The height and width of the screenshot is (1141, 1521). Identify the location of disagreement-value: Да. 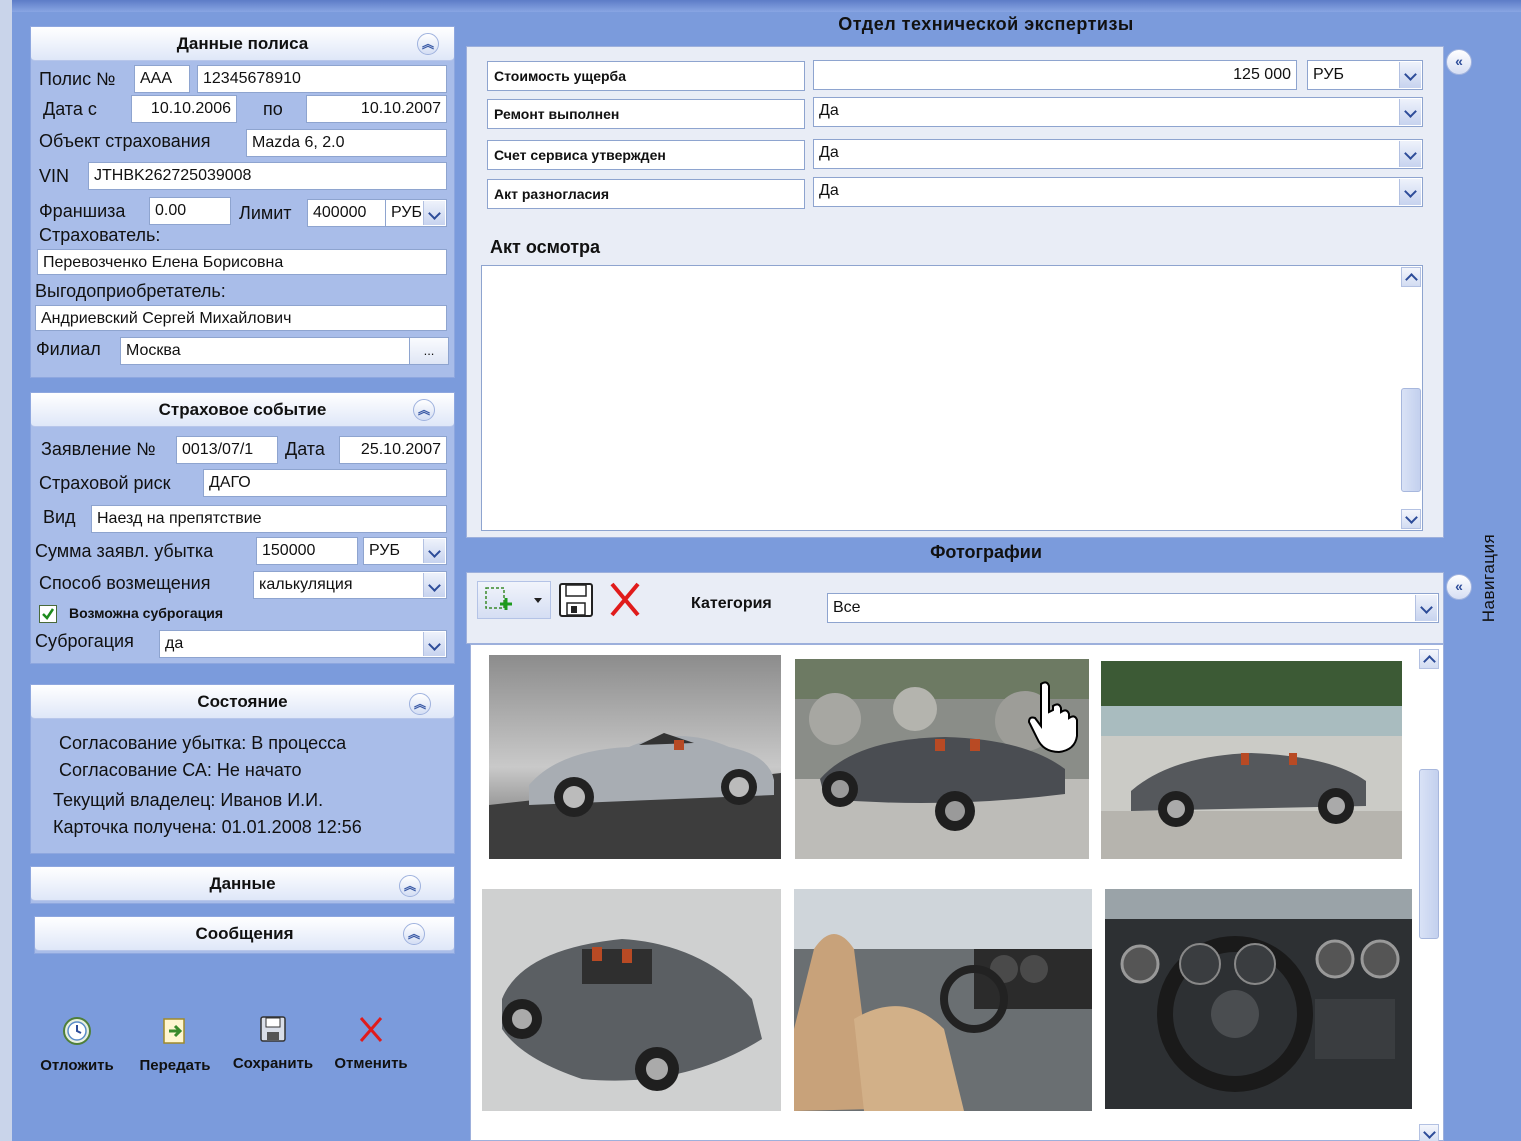
(829, 190).